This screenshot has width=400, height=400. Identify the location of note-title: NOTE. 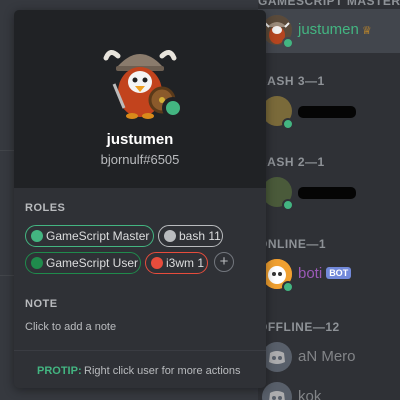
(41, 304).